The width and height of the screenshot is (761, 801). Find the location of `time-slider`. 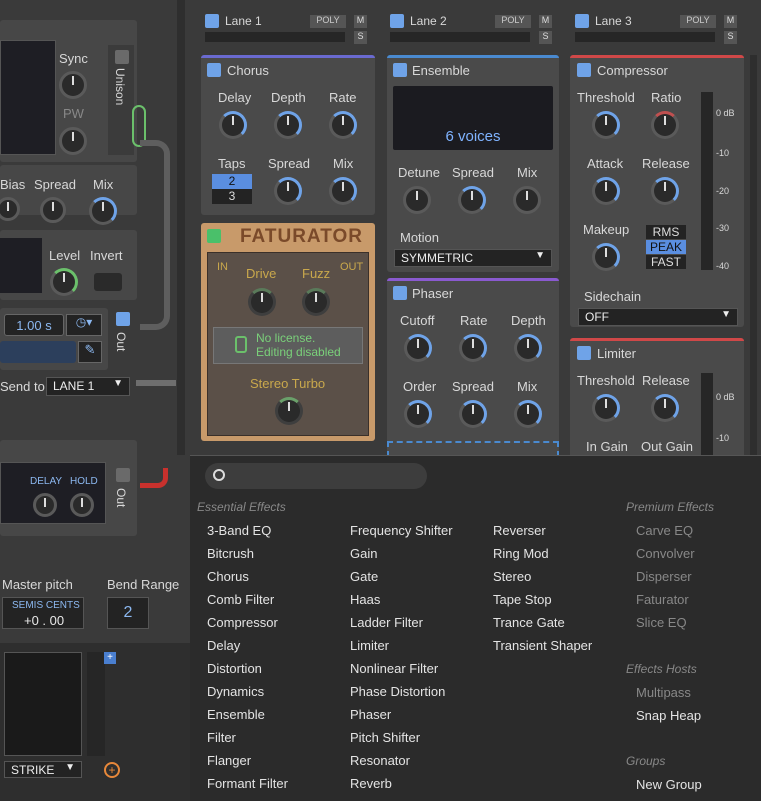

time-slider is located at coordinates (38, 352).